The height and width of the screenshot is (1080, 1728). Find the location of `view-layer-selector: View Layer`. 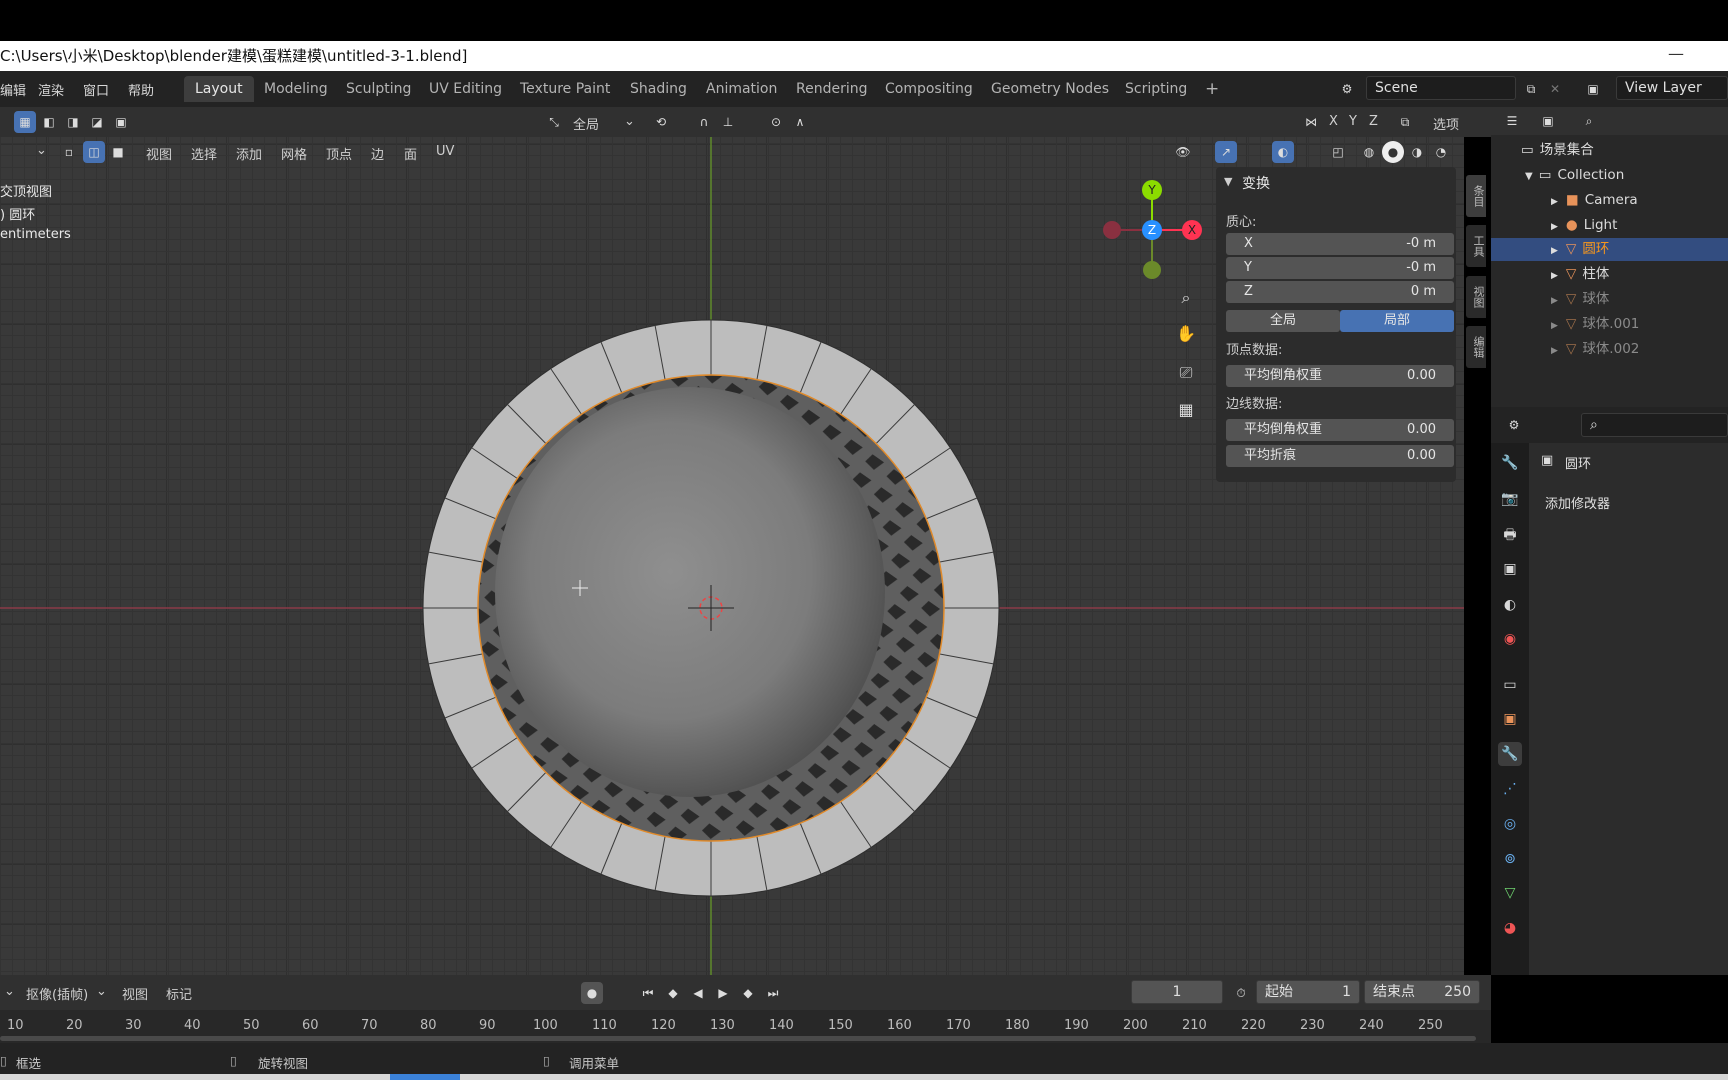

view-layer-selector: View Layer is located at coordinates (1672, 88).